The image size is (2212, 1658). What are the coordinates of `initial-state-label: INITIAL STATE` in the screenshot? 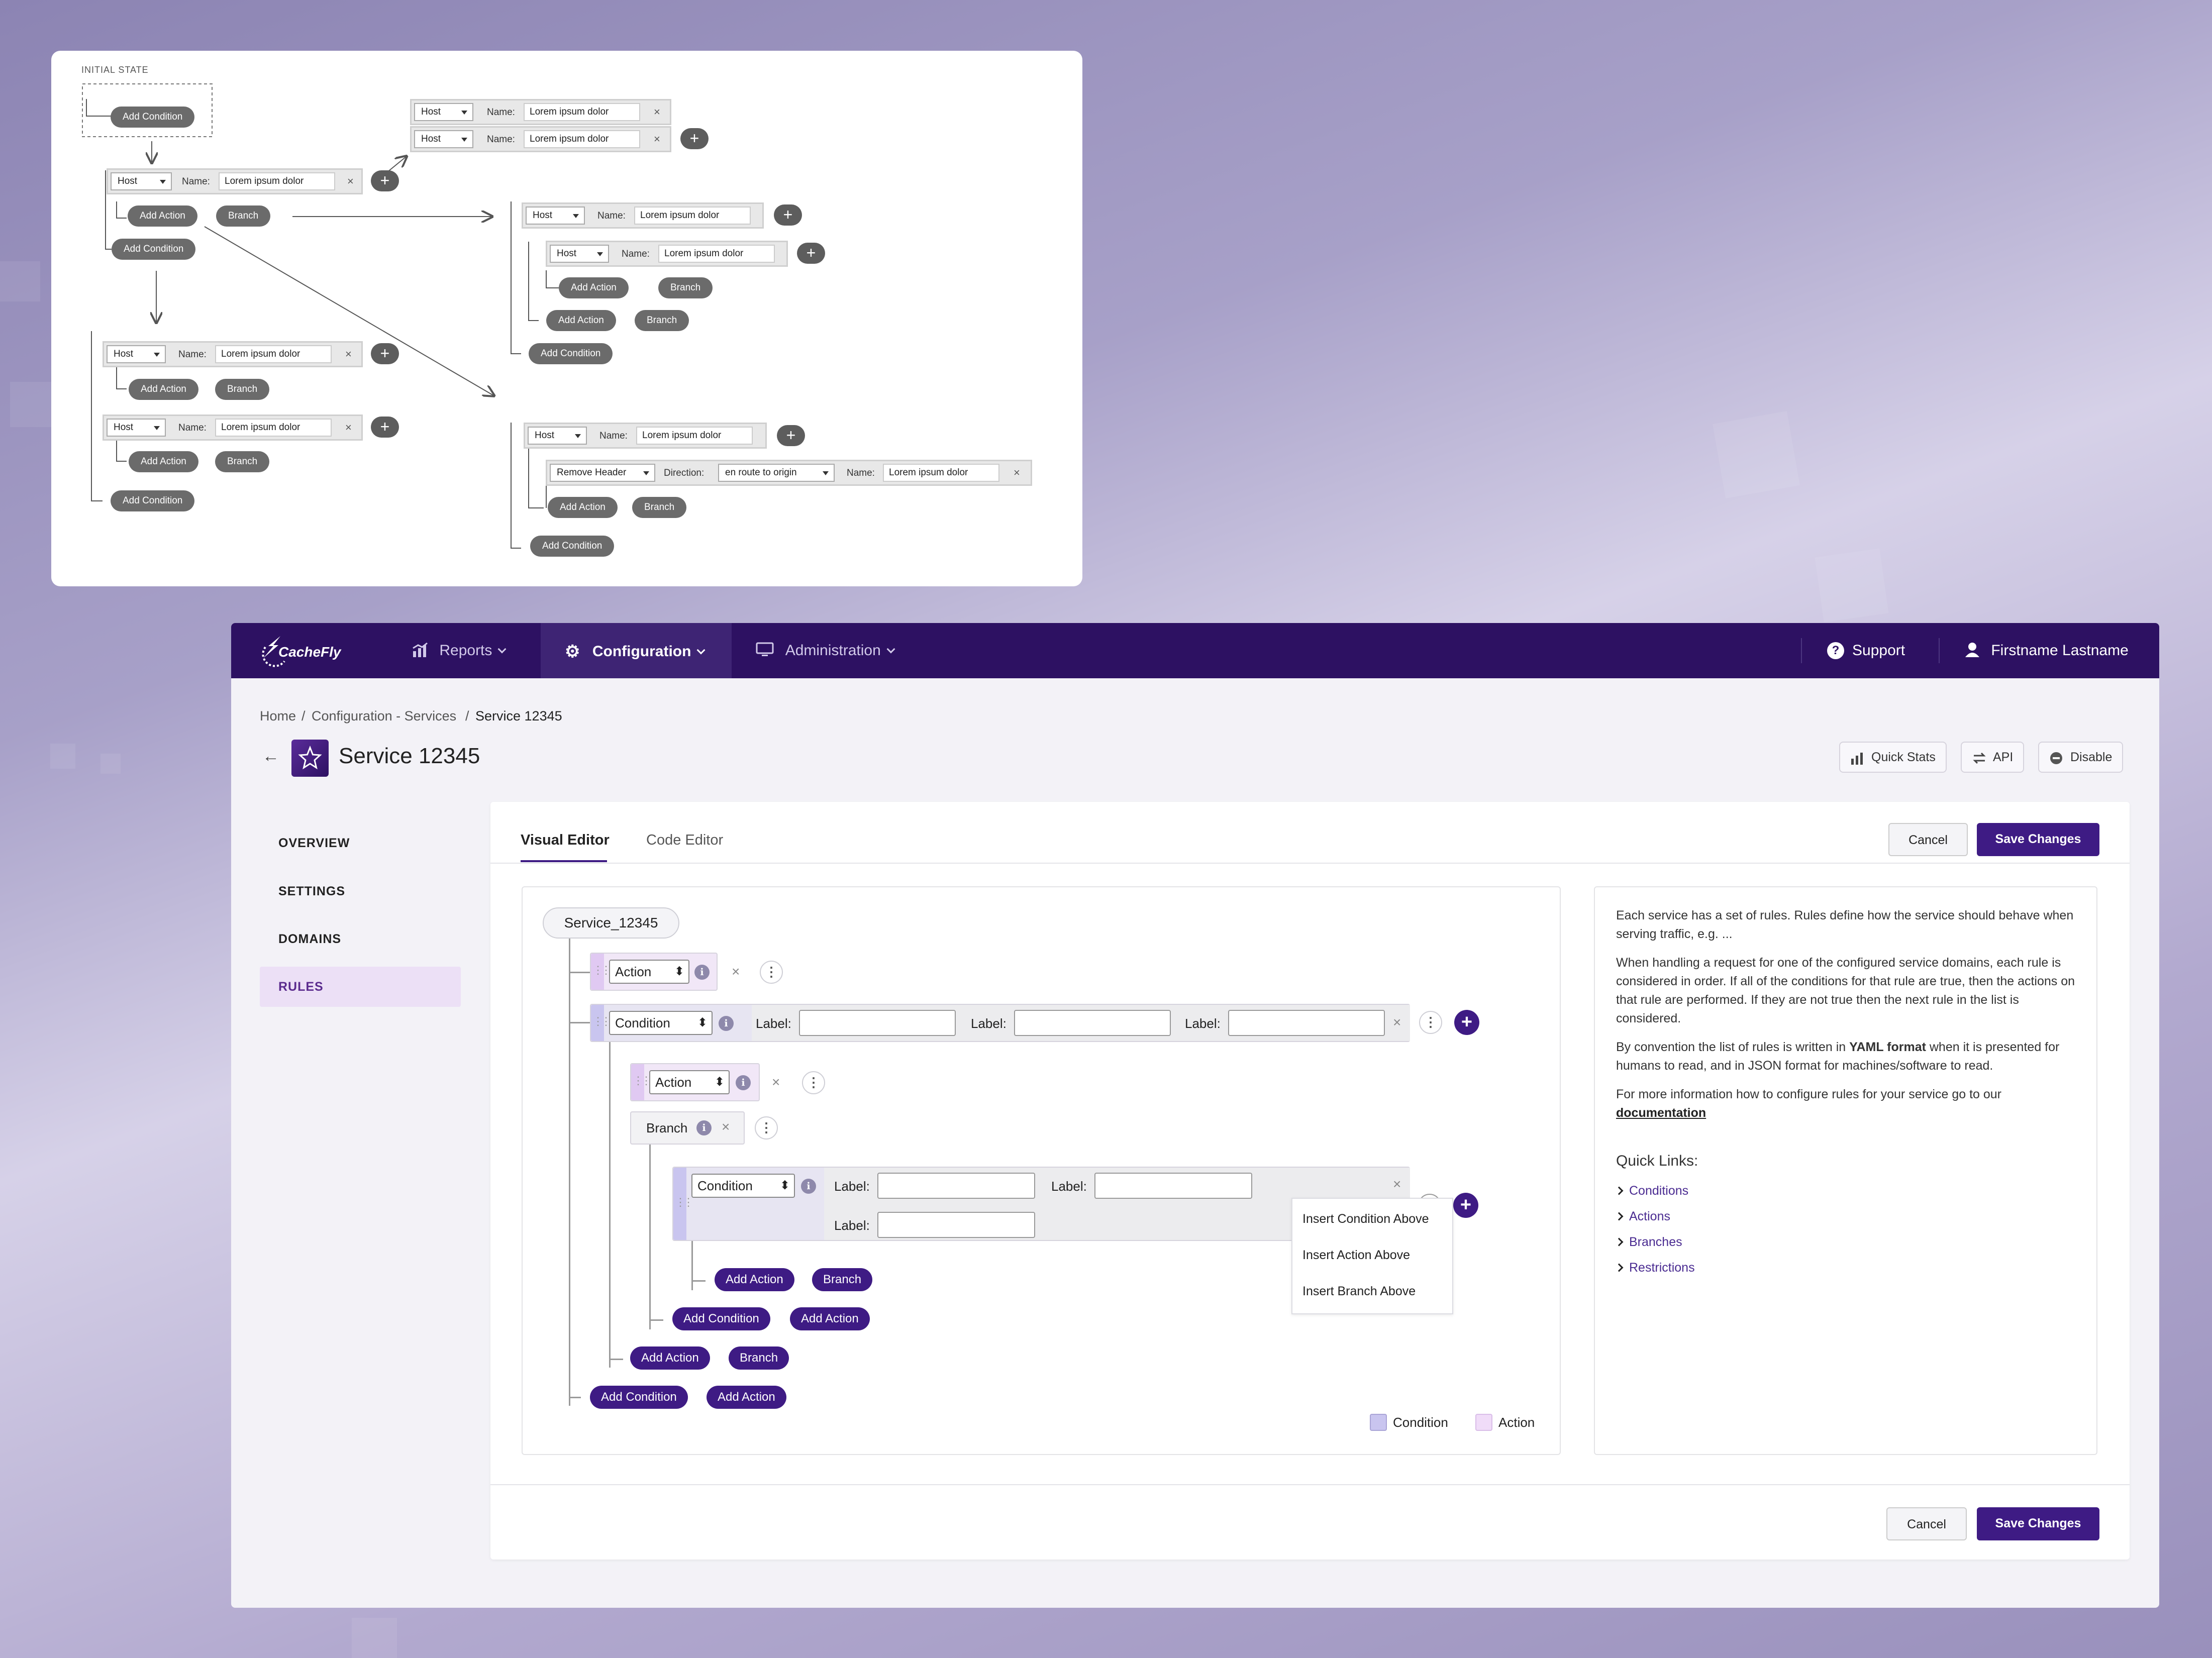 It's located at (115, 70).